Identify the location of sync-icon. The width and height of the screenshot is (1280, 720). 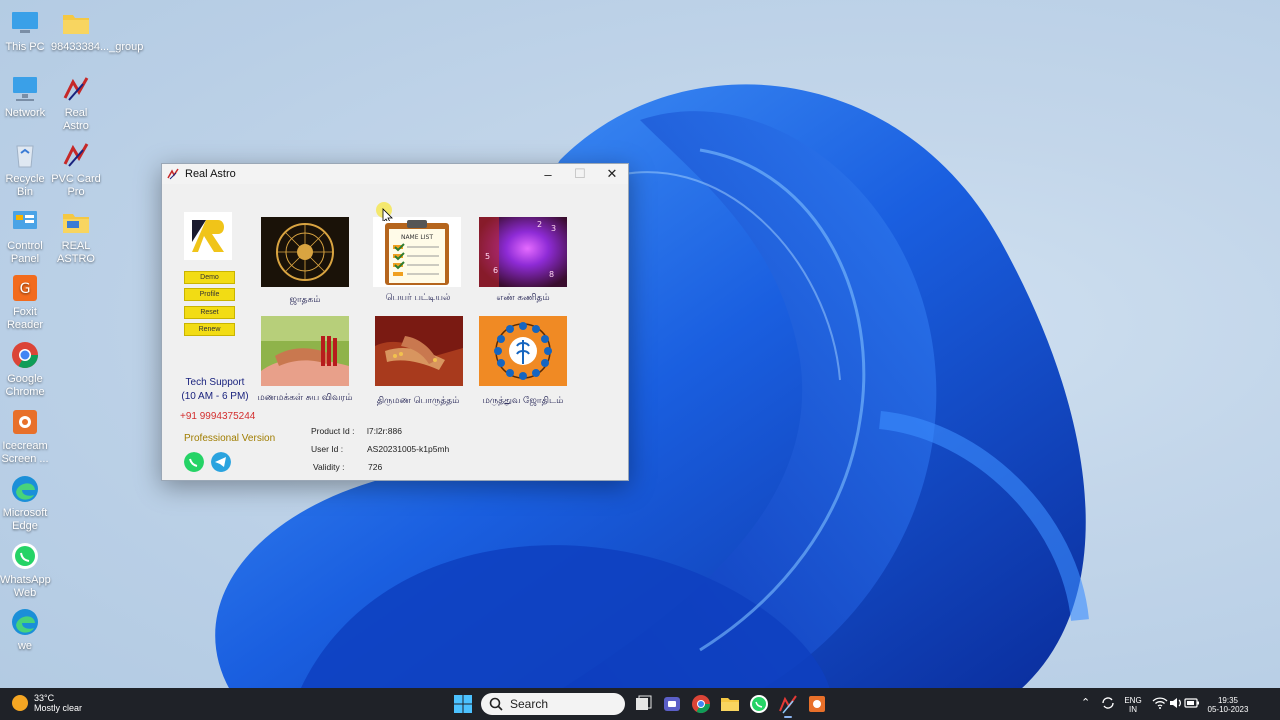
(1108, 703).